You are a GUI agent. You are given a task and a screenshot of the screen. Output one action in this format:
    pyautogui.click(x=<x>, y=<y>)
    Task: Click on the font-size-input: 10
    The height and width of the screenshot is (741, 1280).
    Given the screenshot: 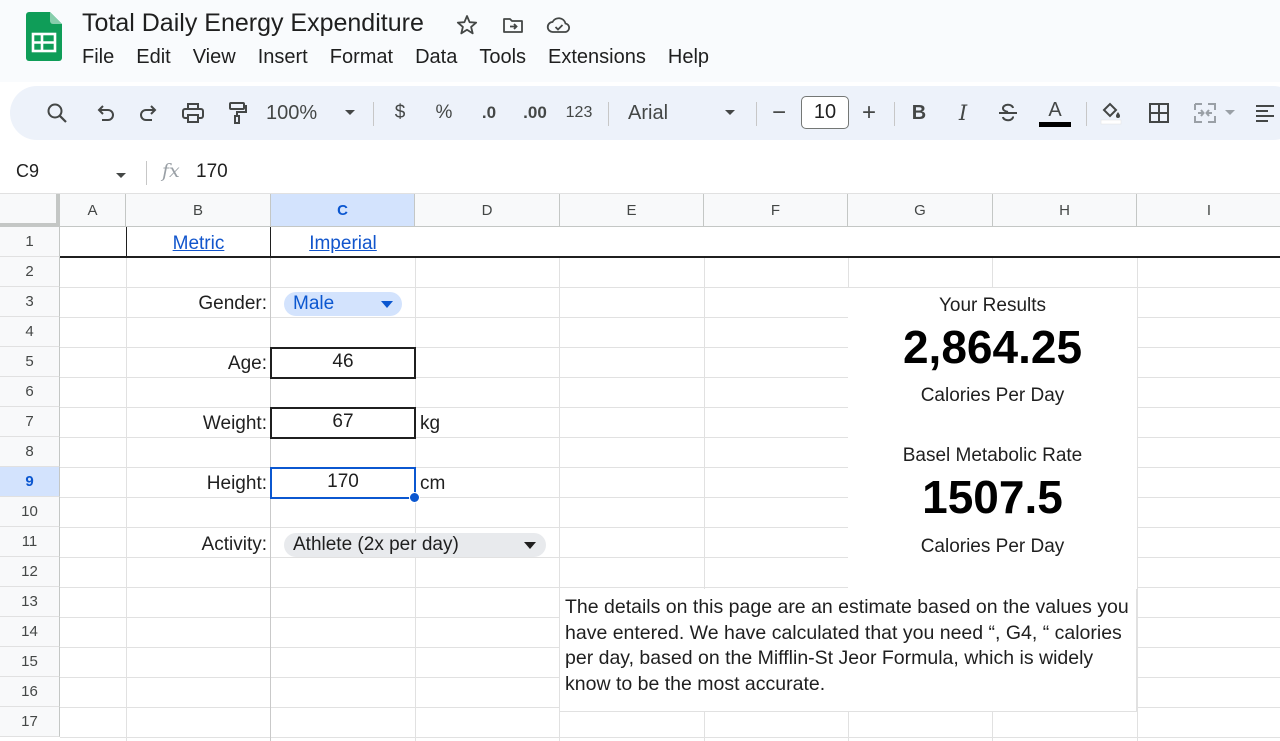 What is the action you would take?
    pyautogui.click(x=825, y=112)
    